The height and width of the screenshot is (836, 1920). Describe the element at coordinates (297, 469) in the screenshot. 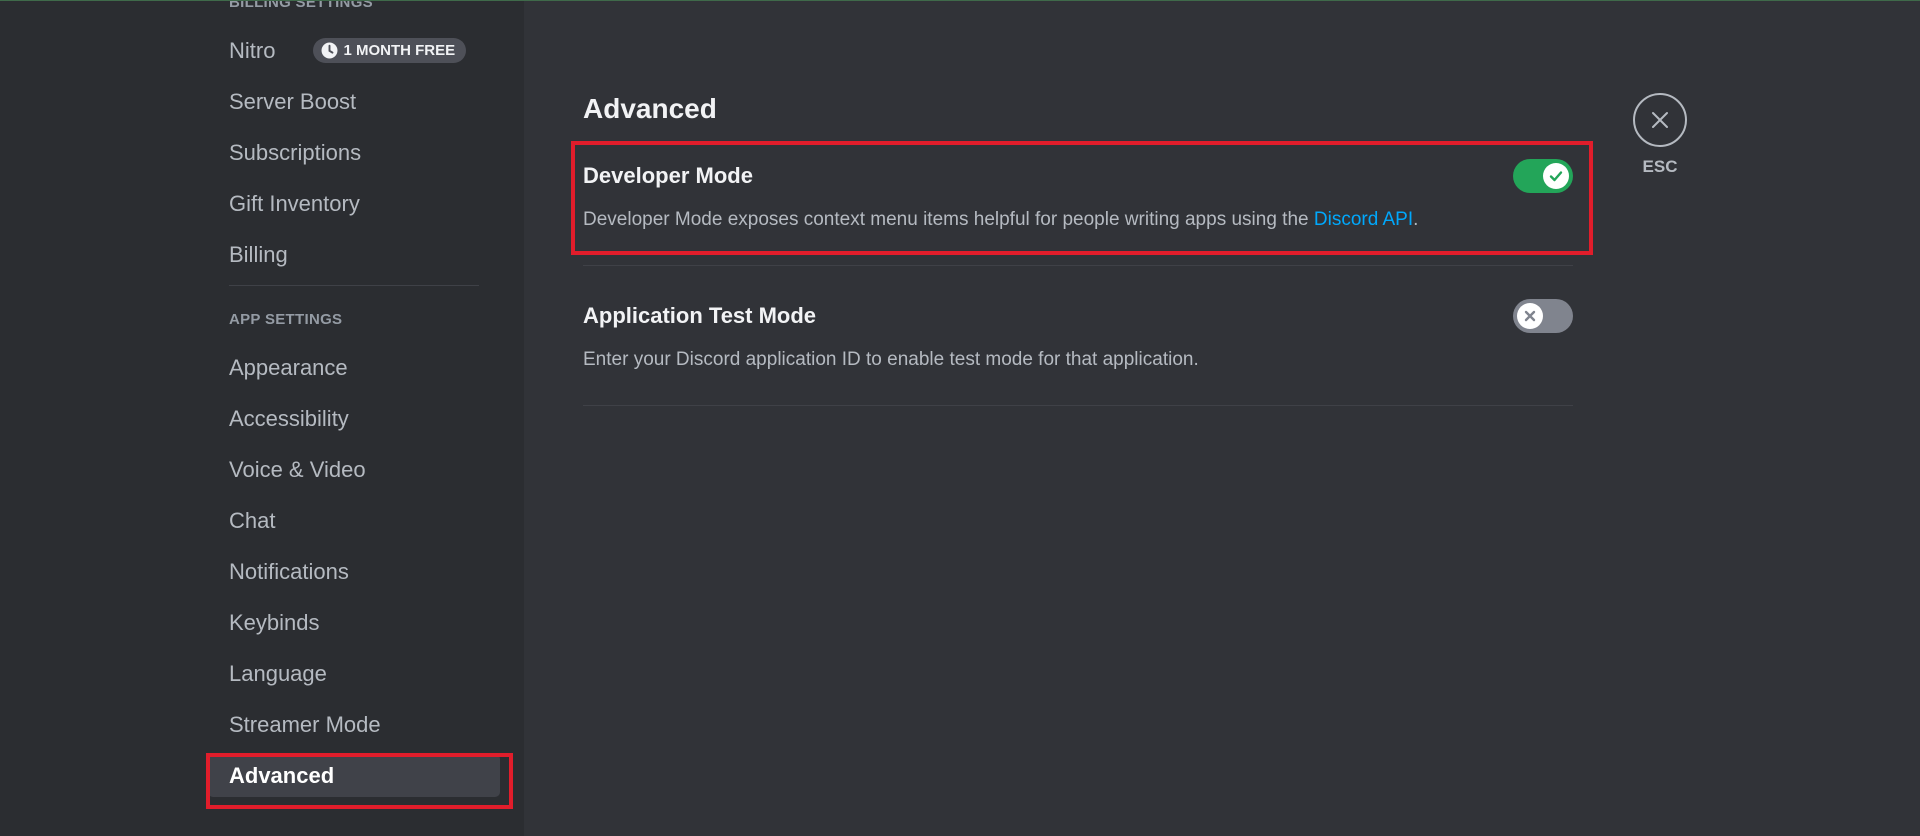

I see `sidebar-item-label: Voice & Video` at that location.